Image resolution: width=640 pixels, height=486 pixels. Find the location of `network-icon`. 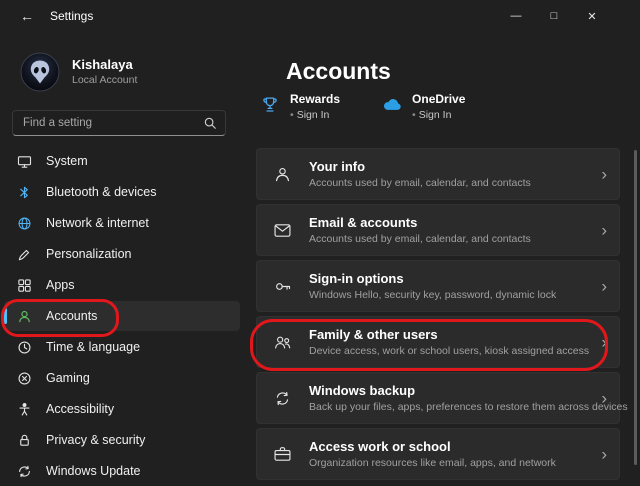

network-icon is located at coordinates (24, 223).